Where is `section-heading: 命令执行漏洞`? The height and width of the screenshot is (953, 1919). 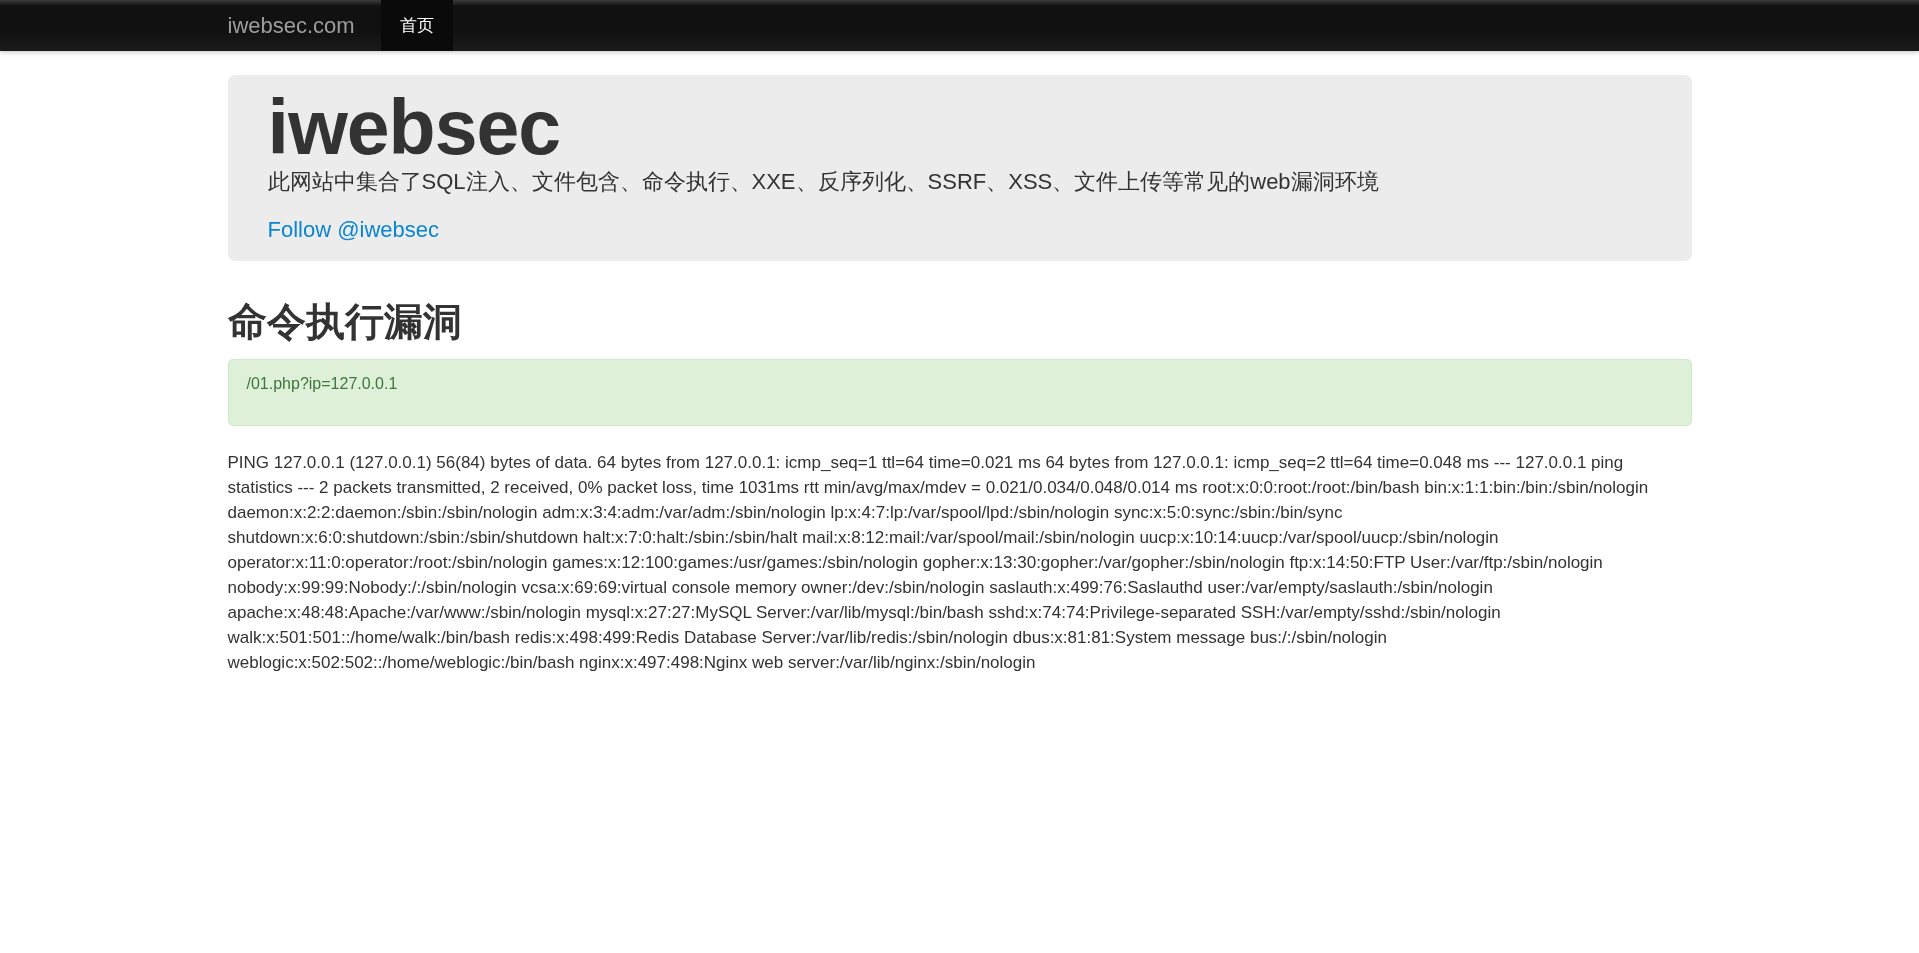
section-heading: 命令执行漏洞 is located at coordinates (344, 321).